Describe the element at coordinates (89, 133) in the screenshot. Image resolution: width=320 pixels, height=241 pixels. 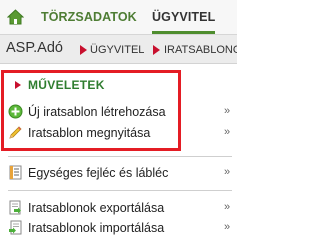
I see `menu-item-label: Iratsablon megnyitása` at that location.